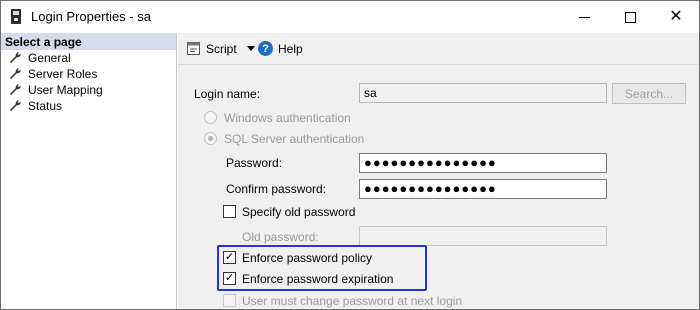  I want to click on maximize-icon, so click(630, 17).